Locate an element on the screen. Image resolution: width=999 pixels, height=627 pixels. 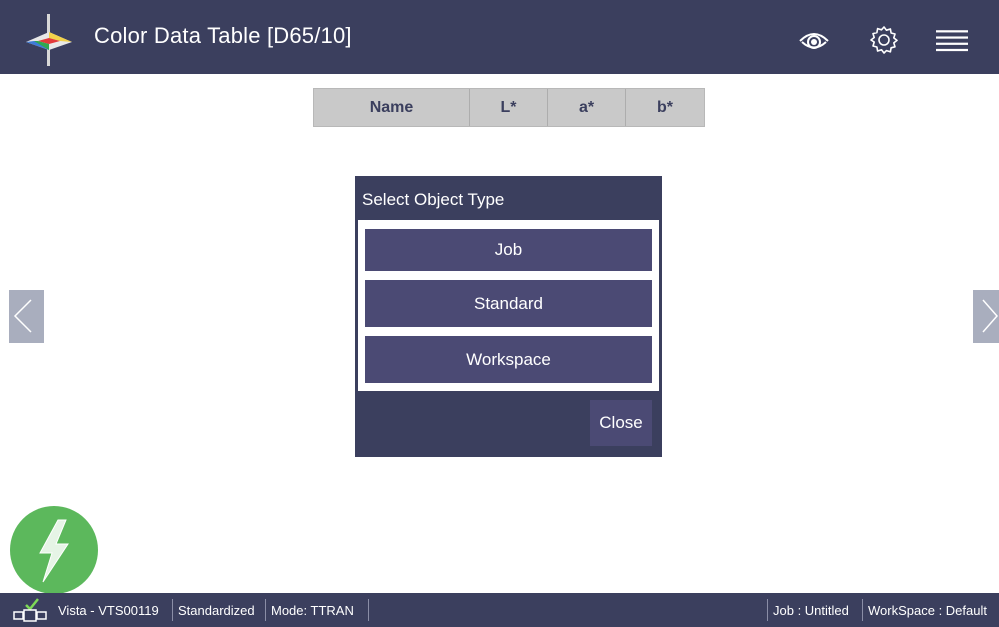
job-label: Job : Untitled is located at coordinates (811, 610).